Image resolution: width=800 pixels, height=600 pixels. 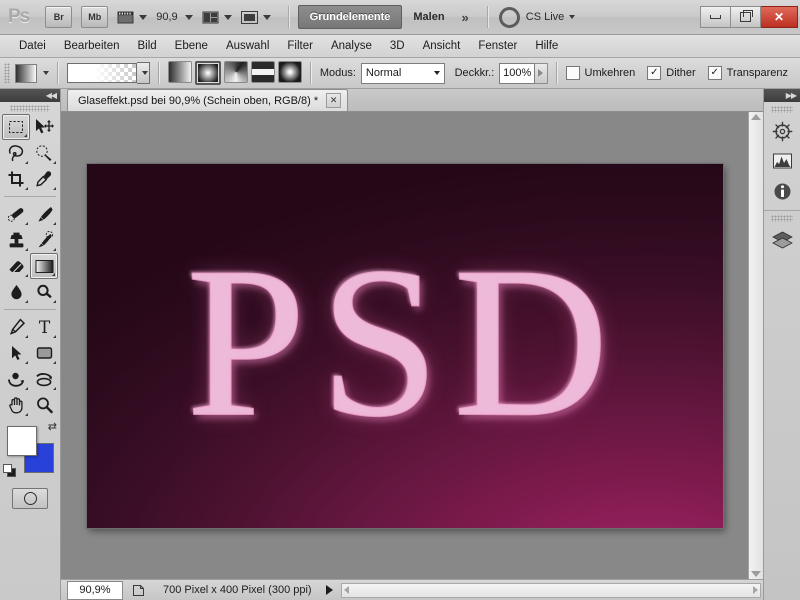 What do you see at coordinates (102, 73) in the screenshot?
I see `gradient-preview-swatch` at bounding box center [102, 73].